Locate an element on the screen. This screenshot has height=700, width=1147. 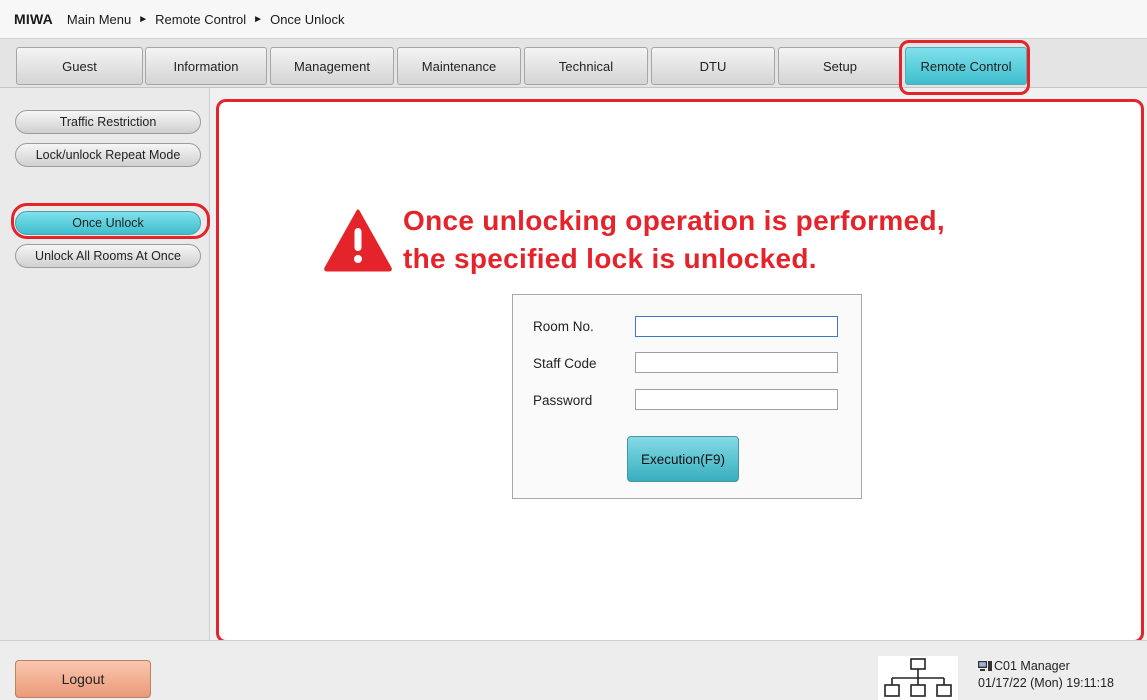
datetime: 01/17/22 (Mon) 19:11:18 is located at coordinates (1046, 683).